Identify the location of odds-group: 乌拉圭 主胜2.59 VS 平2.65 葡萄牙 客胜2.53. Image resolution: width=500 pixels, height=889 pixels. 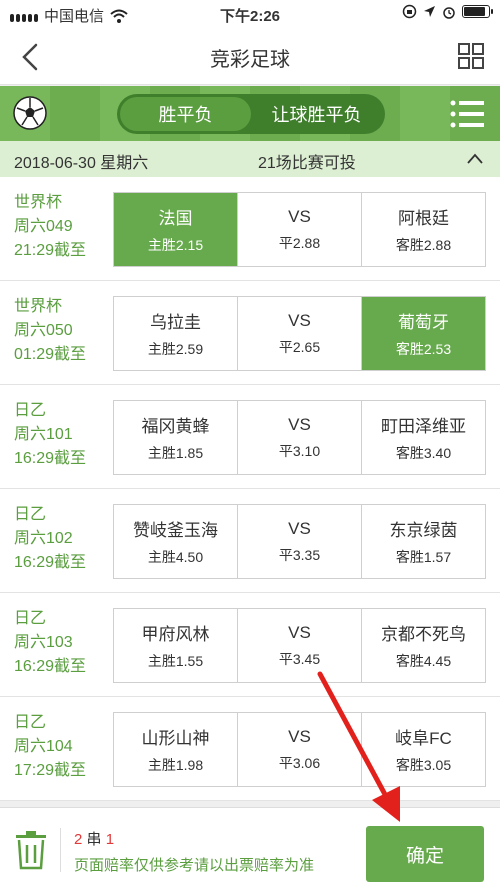
(299, 333).